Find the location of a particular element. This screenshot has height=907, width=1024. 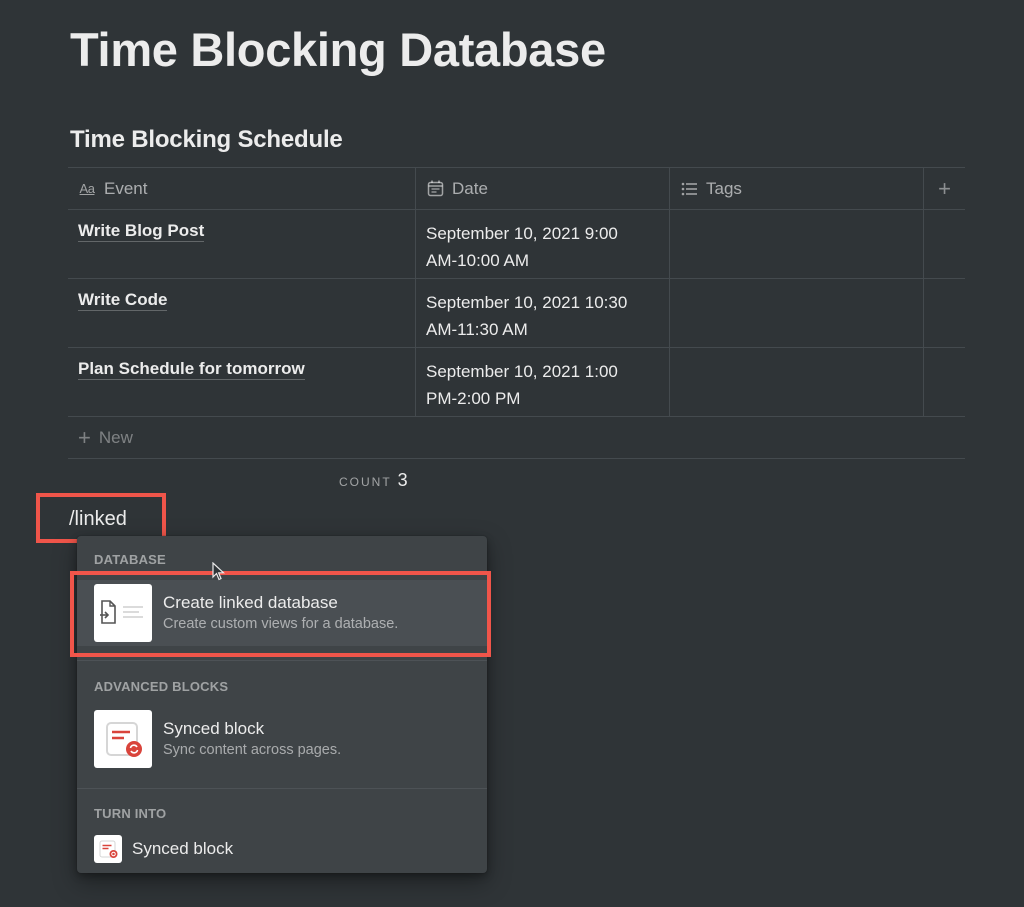

column-header-tags: Tags is located at coordinates (797, 188).